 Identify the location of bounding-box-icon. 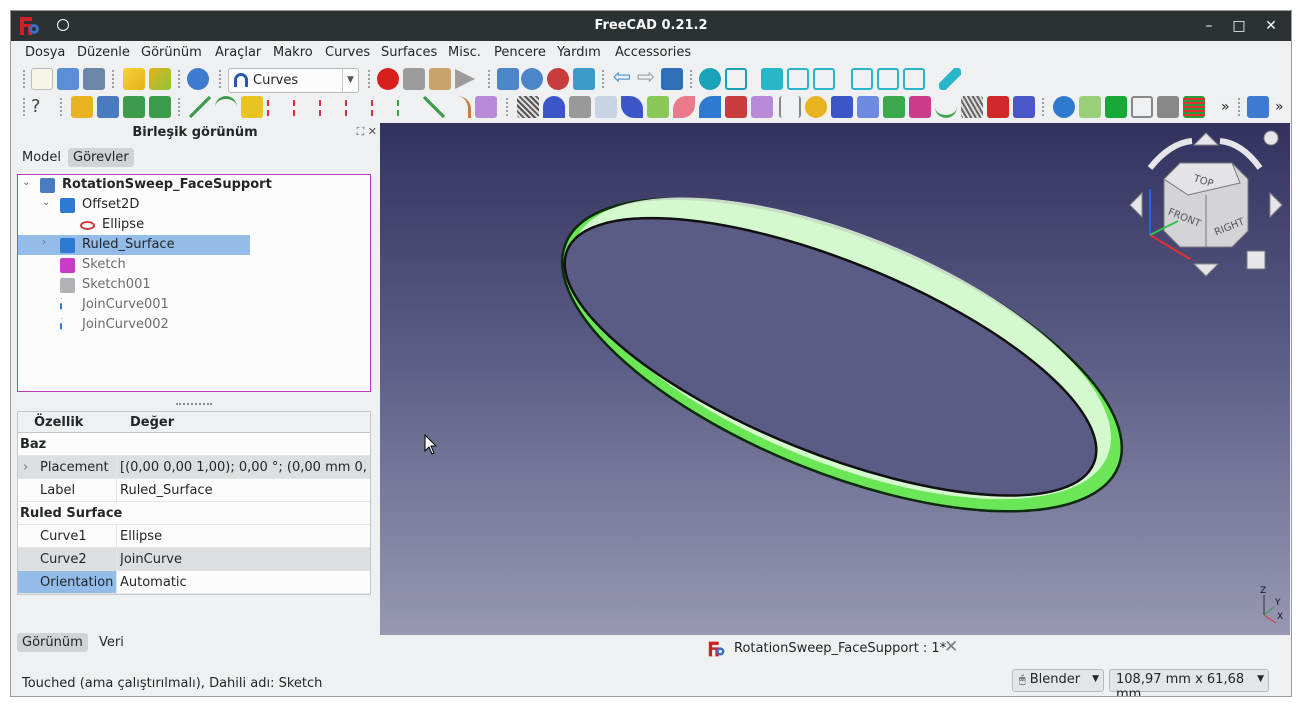
(584, 79).